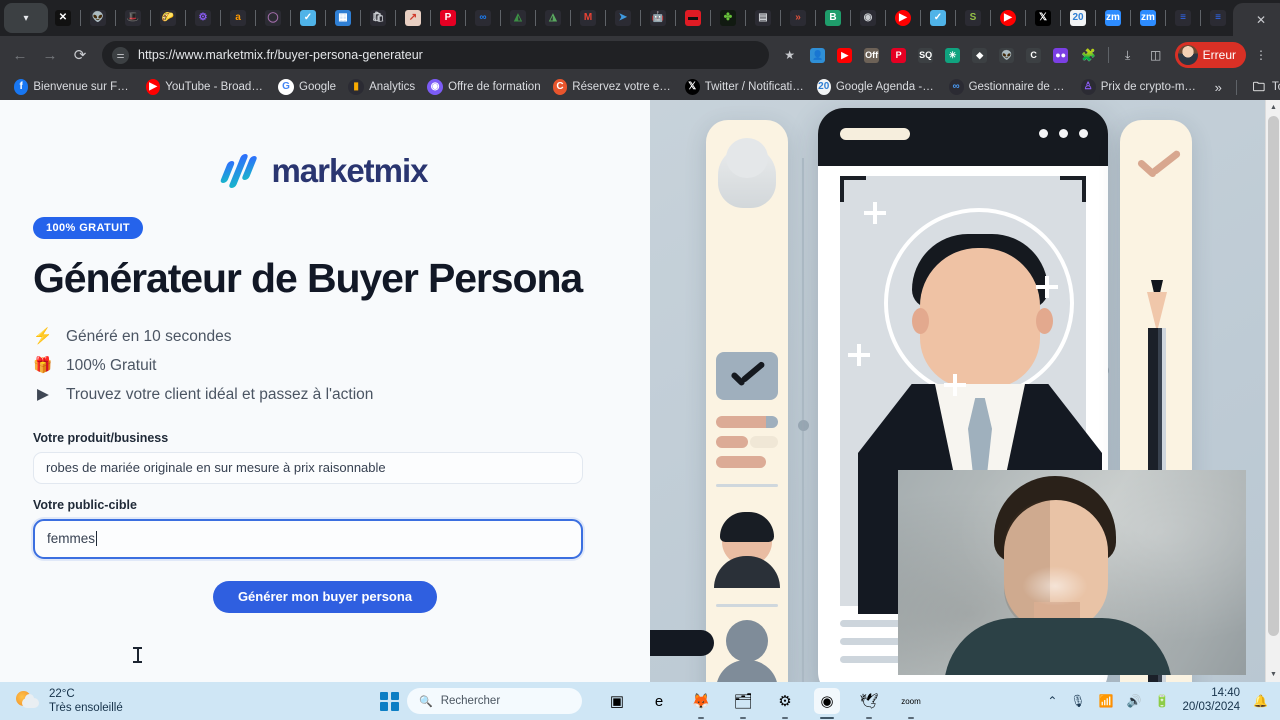 The image size is (1280, 720). Describe the element at coordinates (20, 55) in the screenshot. I see `back-button: ←` at that location.